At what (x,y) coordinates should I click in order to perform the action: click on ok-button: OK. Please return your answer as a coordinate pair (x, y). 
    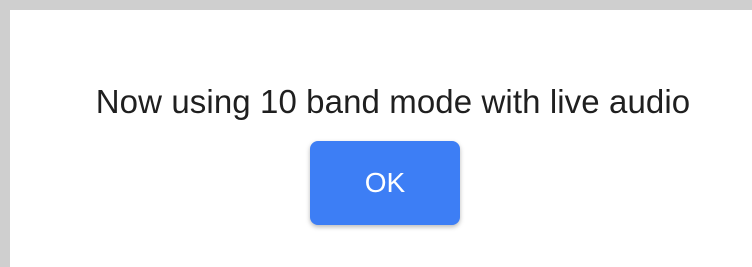
    Looking at the image, I should click on (385, 183).